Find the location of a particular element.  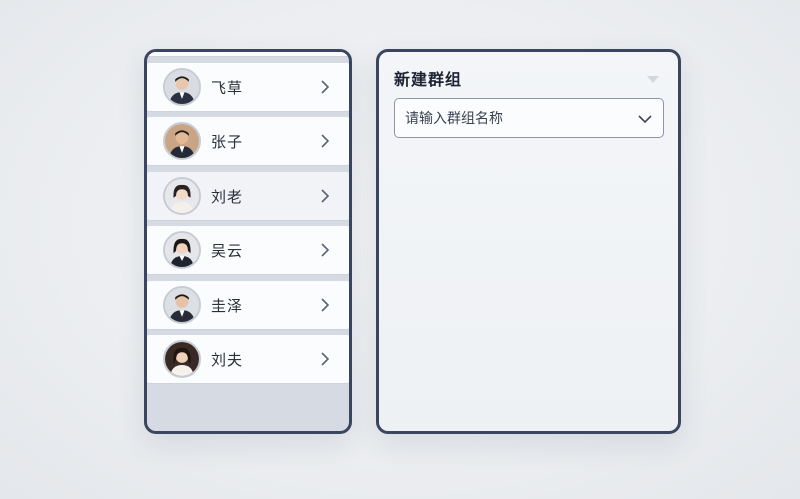

caret-down-icon is located at coordinates (653, 79).